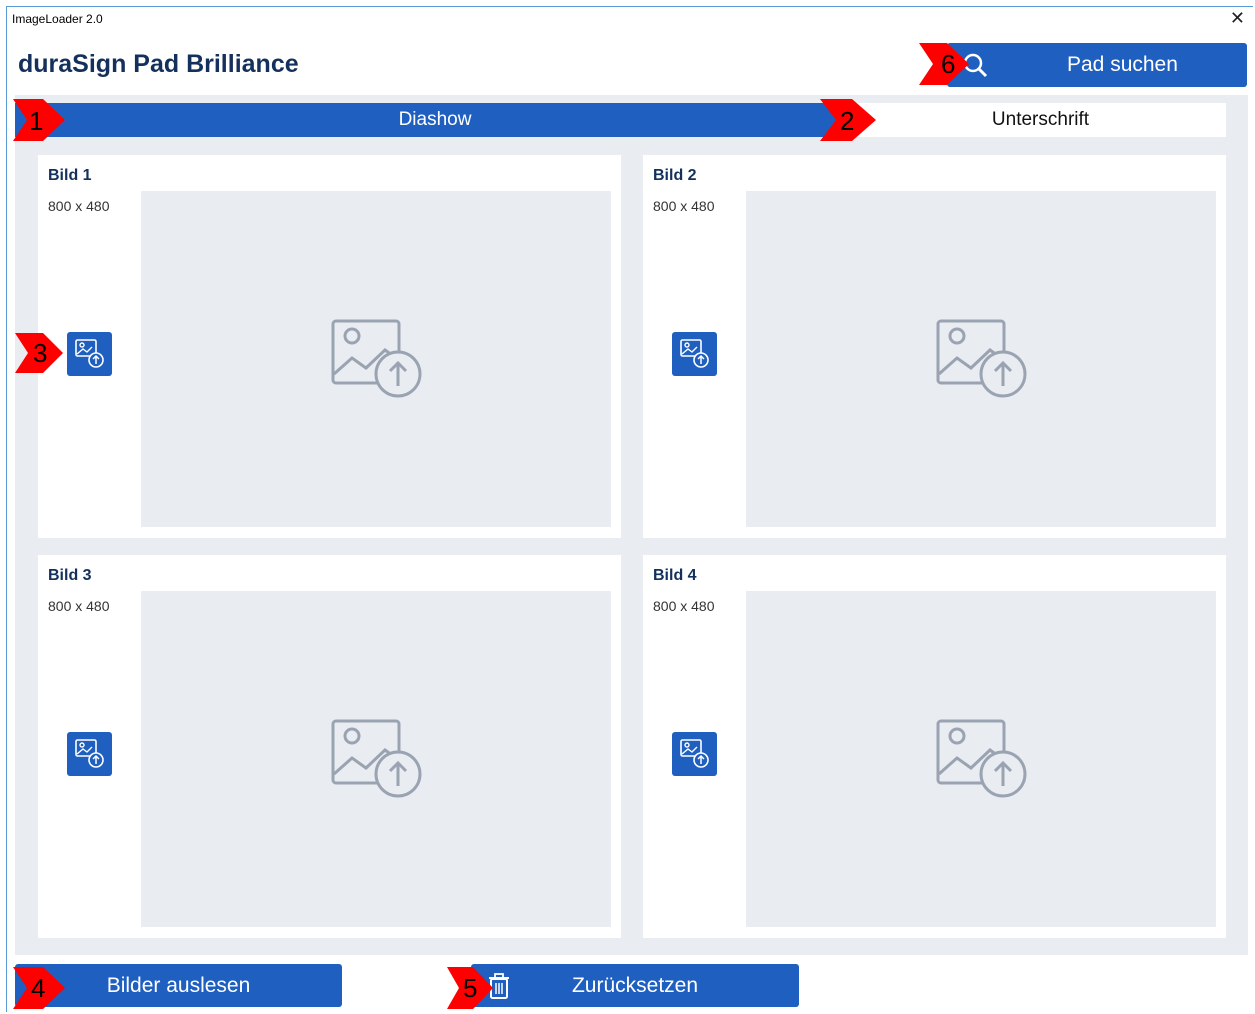 The image size is (1255, 1014). What do you see at coordinates (1040, 120) in the screenshot?
I see `tab-unterschrift: Unterschrift` at bounding box center [1040, 120].